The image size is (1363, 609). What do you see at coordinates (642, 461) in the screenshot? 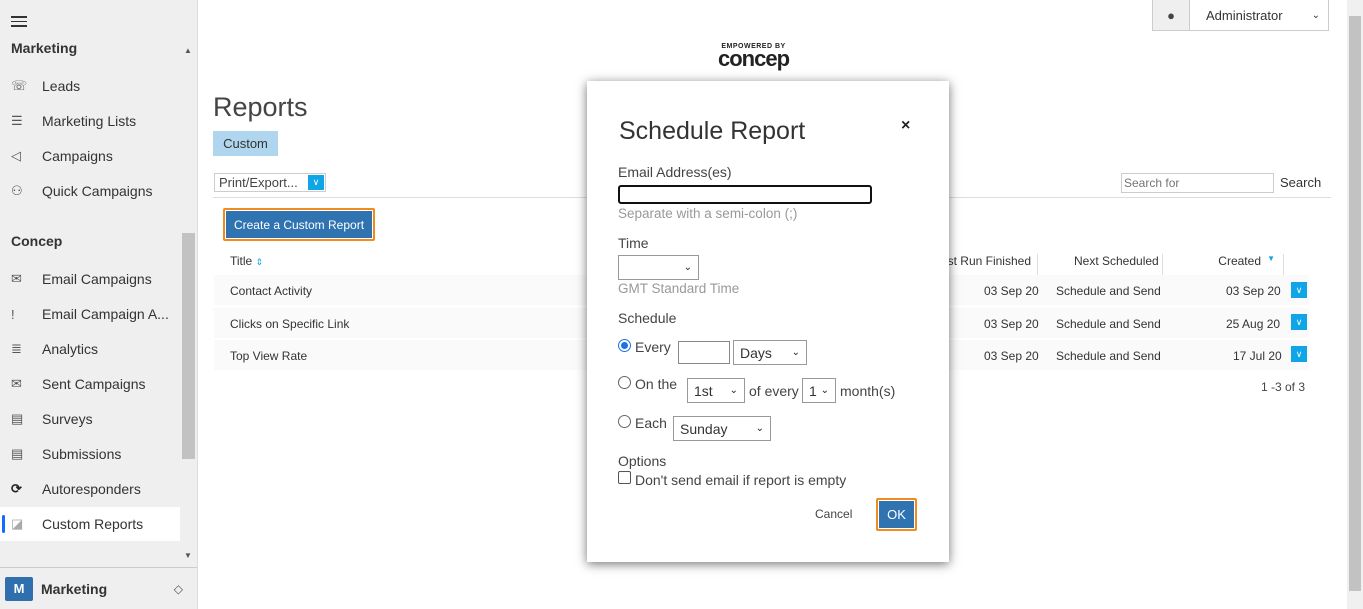
I see `options-label: Options` at bounding box center [642, 461].